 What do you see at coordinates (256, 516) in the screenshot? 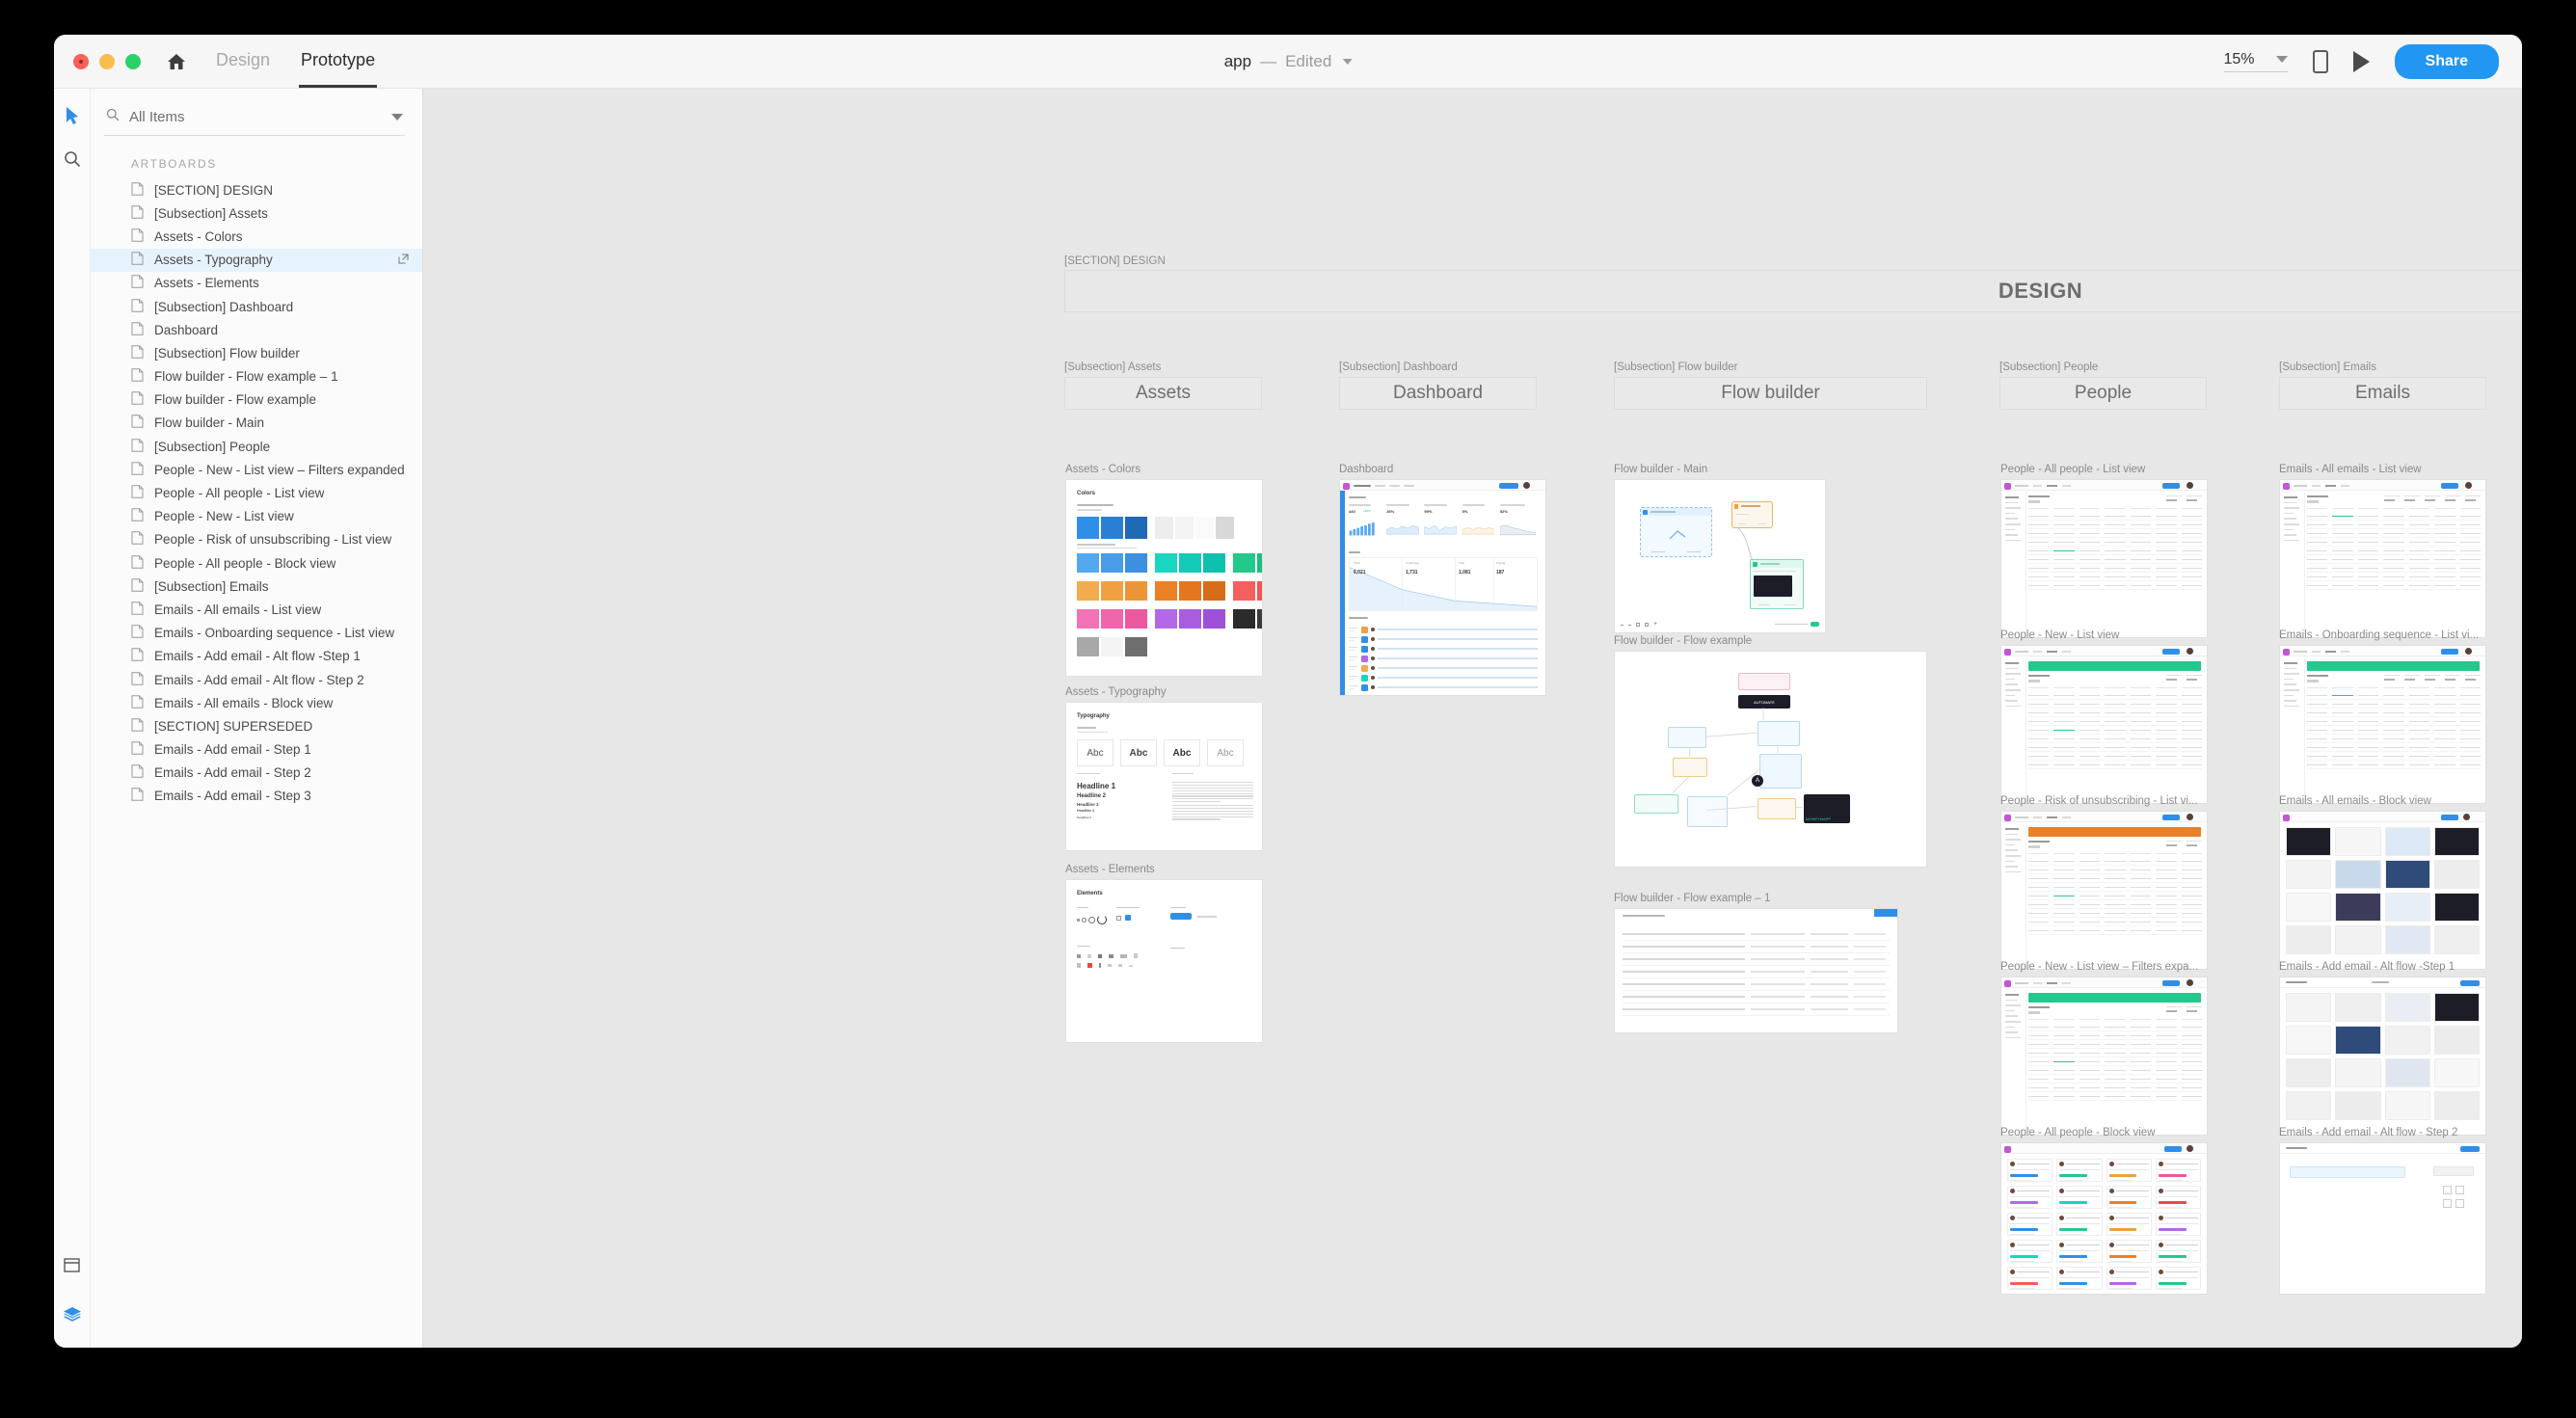
I see `artboard-list-item: People - New - List view` at bounding box center [256, 516].